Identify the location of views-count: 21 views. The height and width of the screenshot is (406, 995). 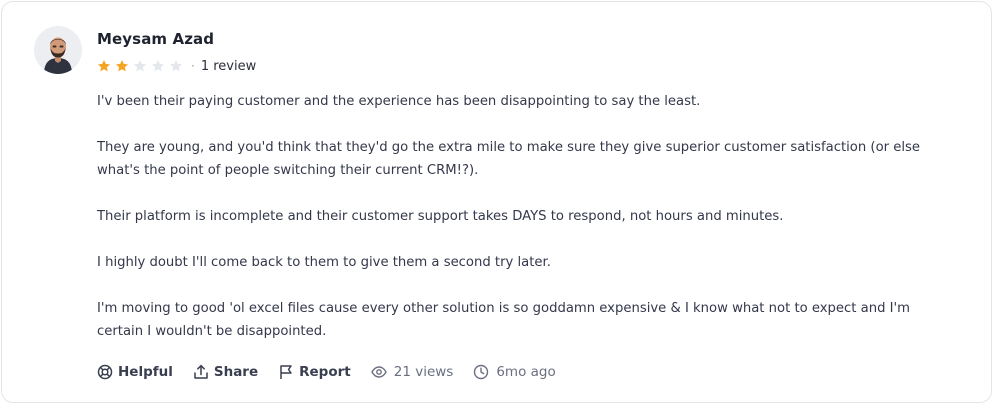
(412, 372).